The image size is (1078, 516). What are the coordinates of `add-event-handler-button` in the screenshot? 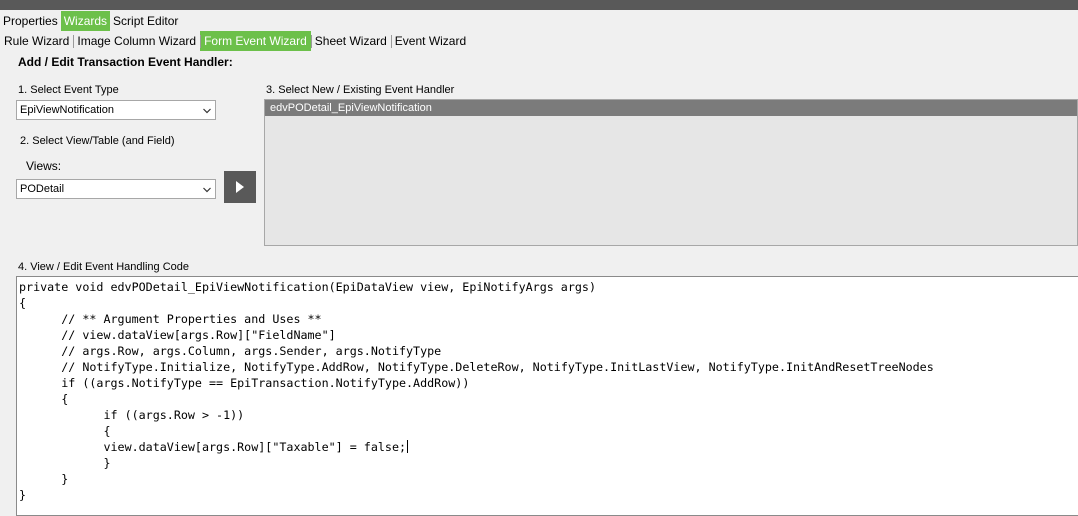 It's located at (240, 187).